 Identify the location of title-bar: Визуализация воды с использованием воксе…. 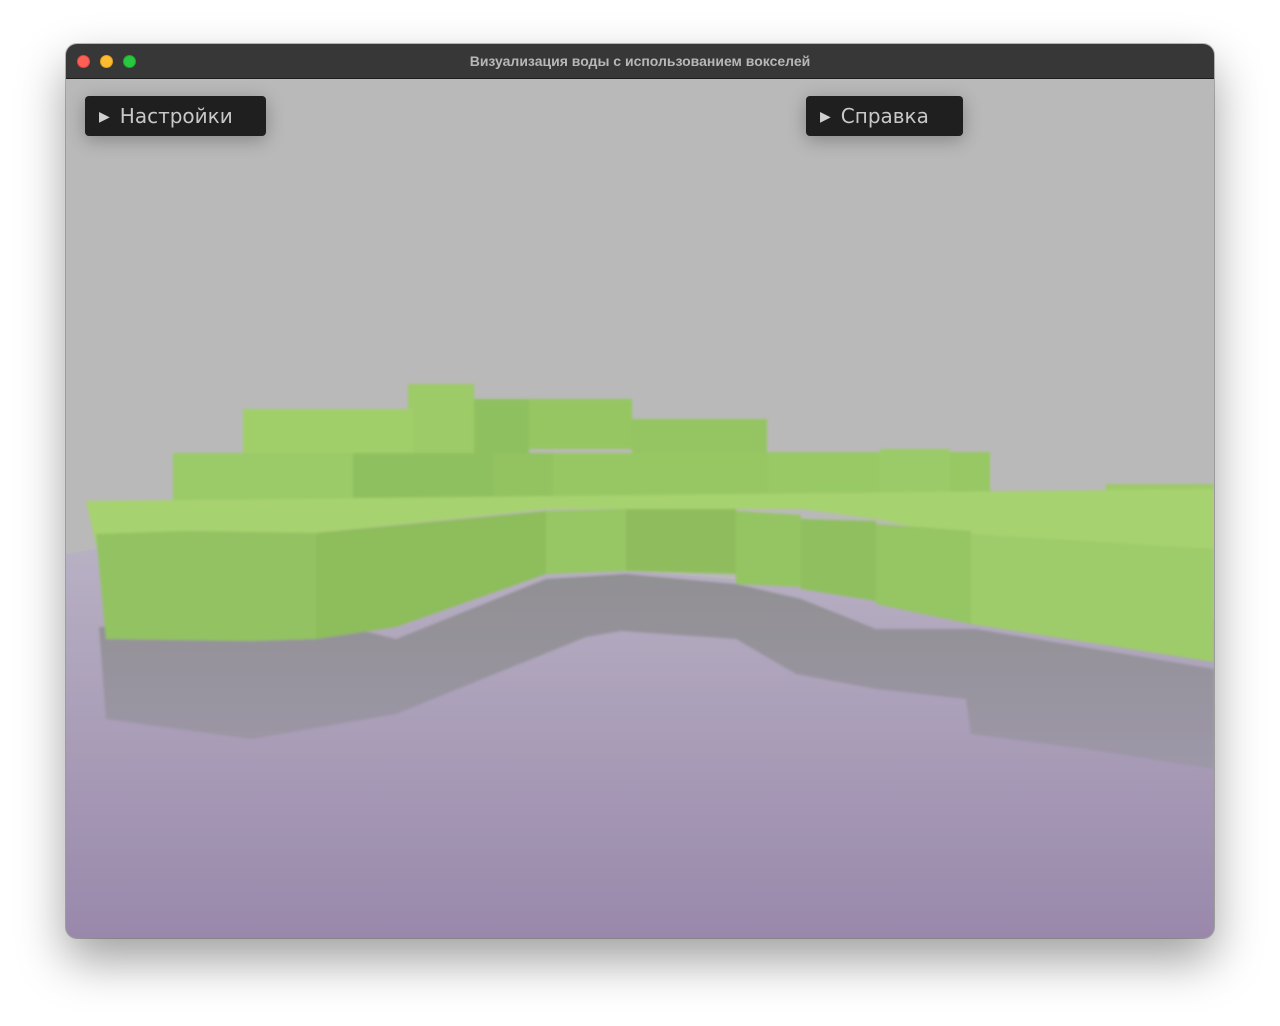
(640, 61).